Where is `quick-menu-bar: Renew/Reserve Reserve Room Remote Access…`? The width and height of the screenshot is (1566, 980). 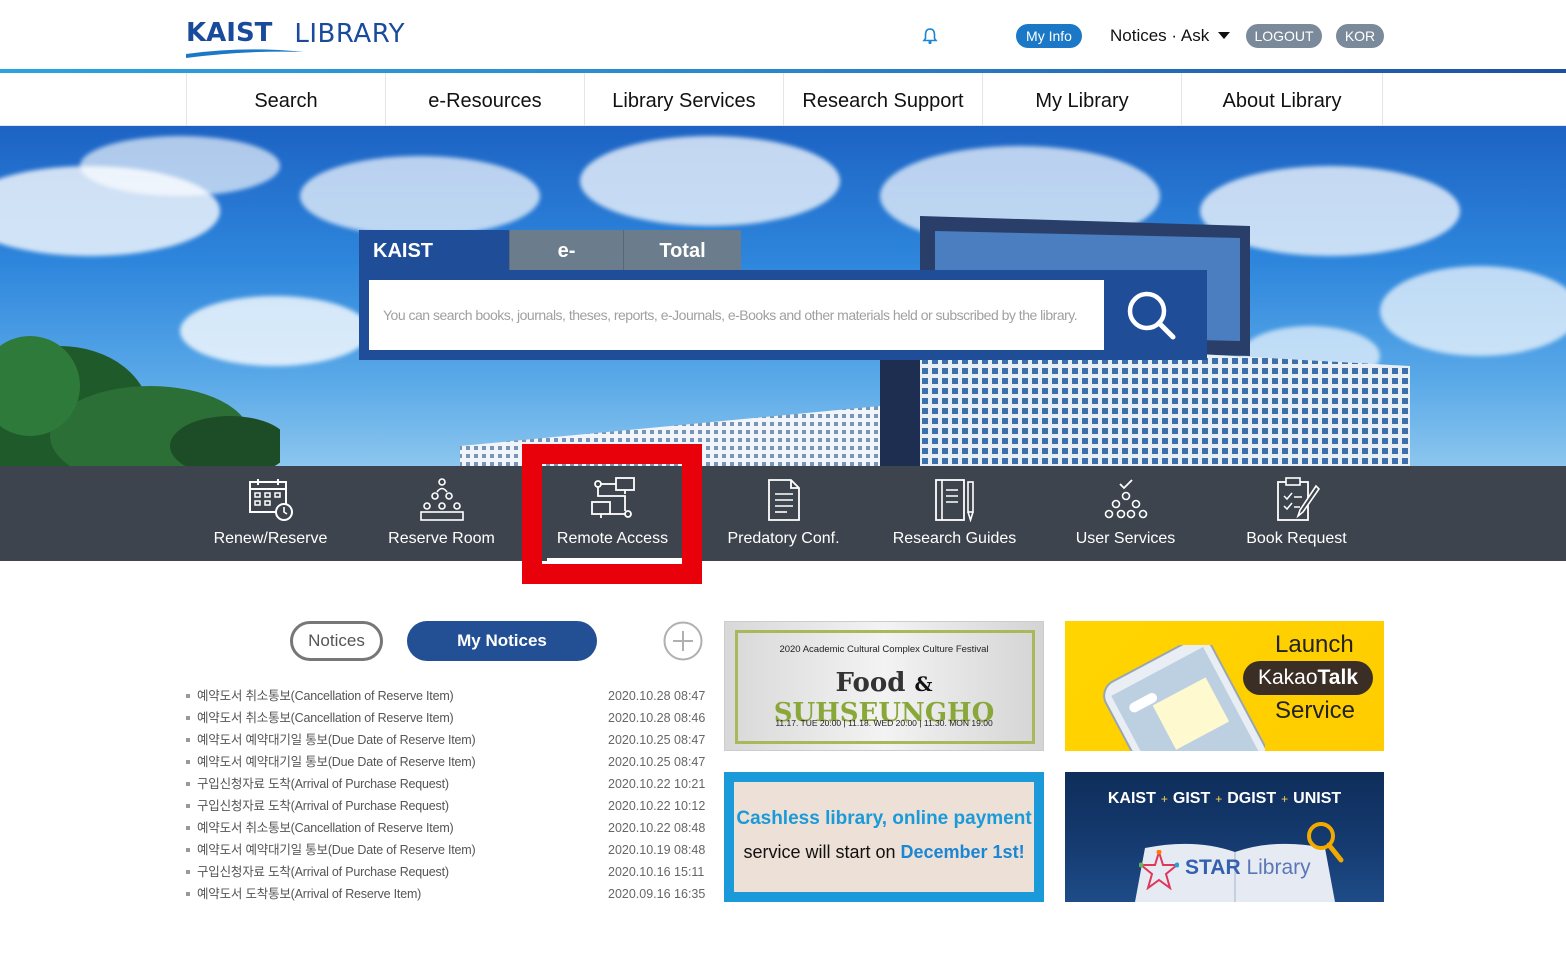
quick-menu-bar: Renew/Reserve Reserve Room Remote Access… is located at coordinates (783, 513).